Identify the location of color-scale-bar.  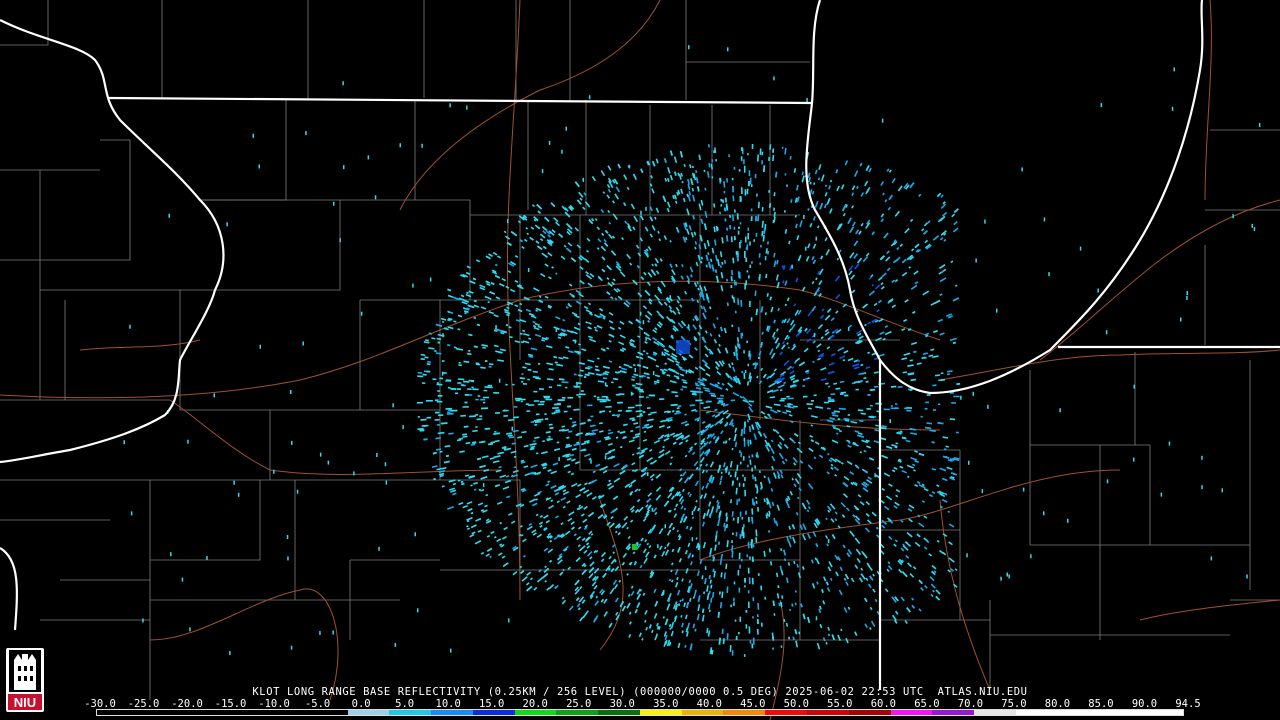
(640, 712).